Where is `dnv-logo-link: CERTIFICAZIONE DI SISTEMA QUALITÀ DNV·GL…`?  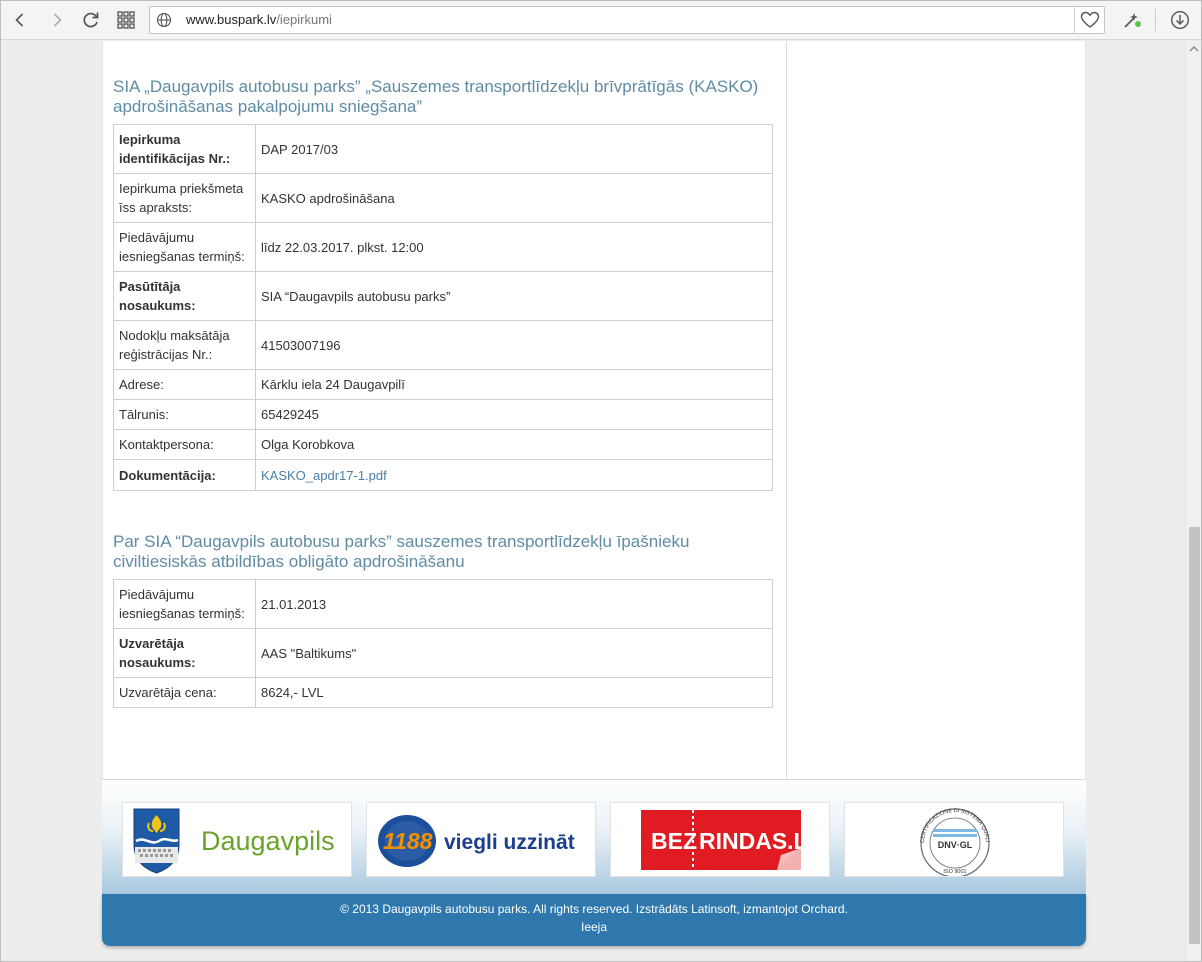 dnv-logo-link: CERTIFICAZIONE DI SISTEMA QUALITÀ DNV·GL… is located at coordinates (954, 839).